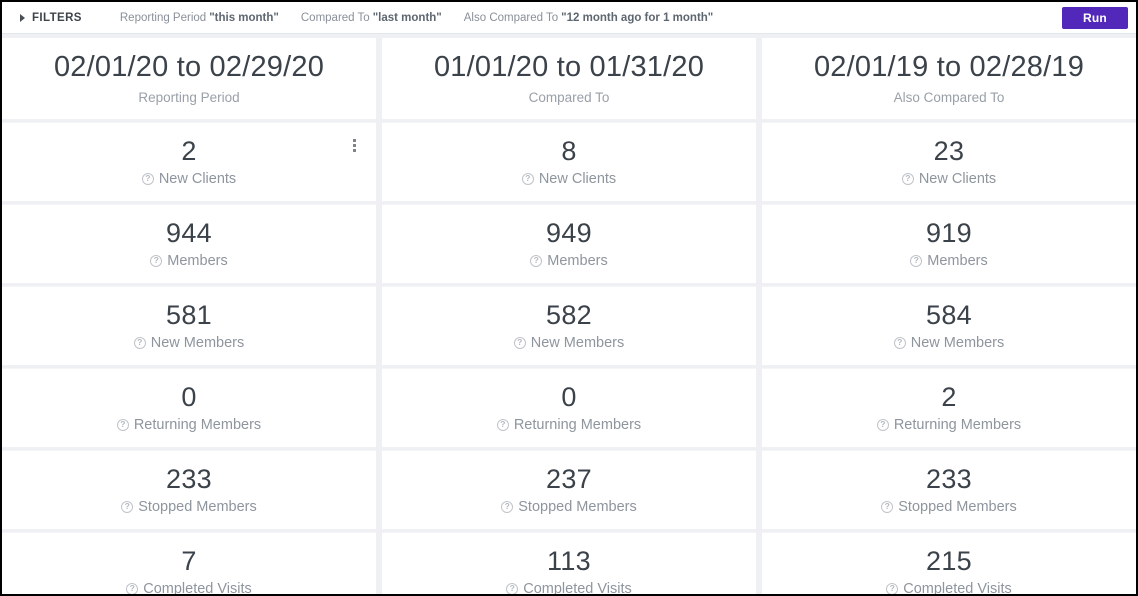  Describe the element at coordinates (949, 233) in the screenshot. I see `metric-value: 919` at that location.